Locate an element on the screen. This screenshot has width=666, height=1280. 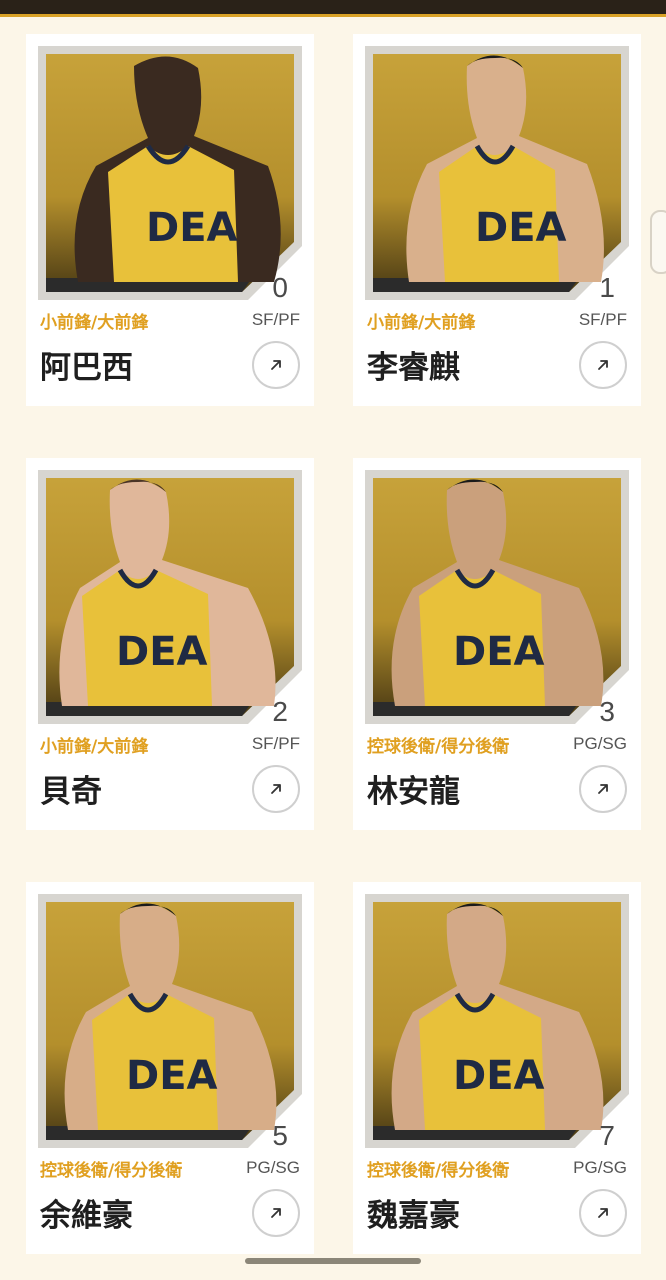
player-card: DEA 0 小前鋒/大前鋒 SF/PF 阿巴西 is located at coordinates (170, 220).